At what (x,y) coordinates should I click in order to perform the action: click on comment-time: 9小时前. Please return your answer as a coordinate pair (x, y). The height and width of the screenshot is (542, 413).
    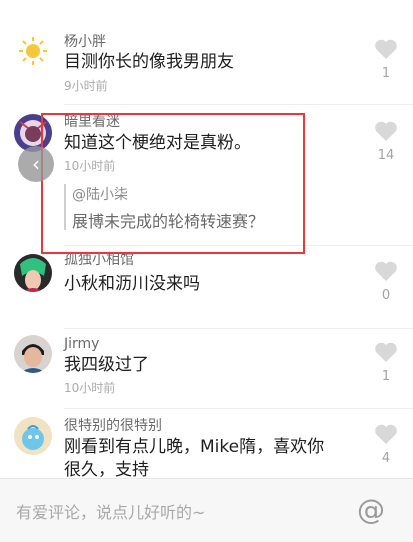
    Looking at the image, I should click on (86, 86).